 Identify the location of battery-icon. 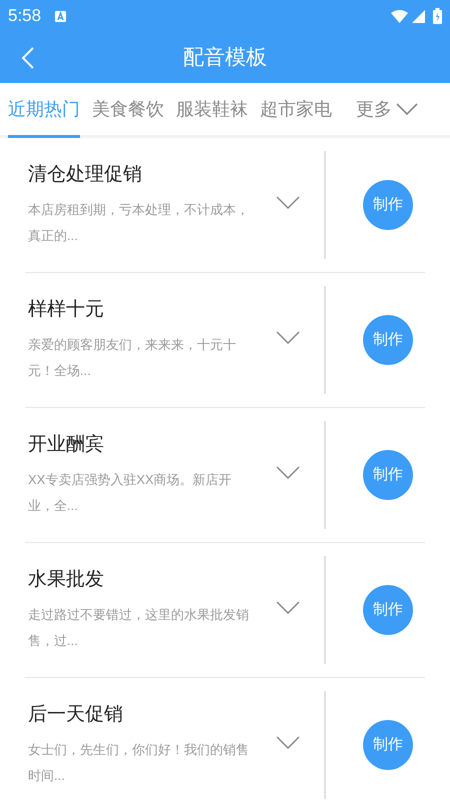
(437, 16).